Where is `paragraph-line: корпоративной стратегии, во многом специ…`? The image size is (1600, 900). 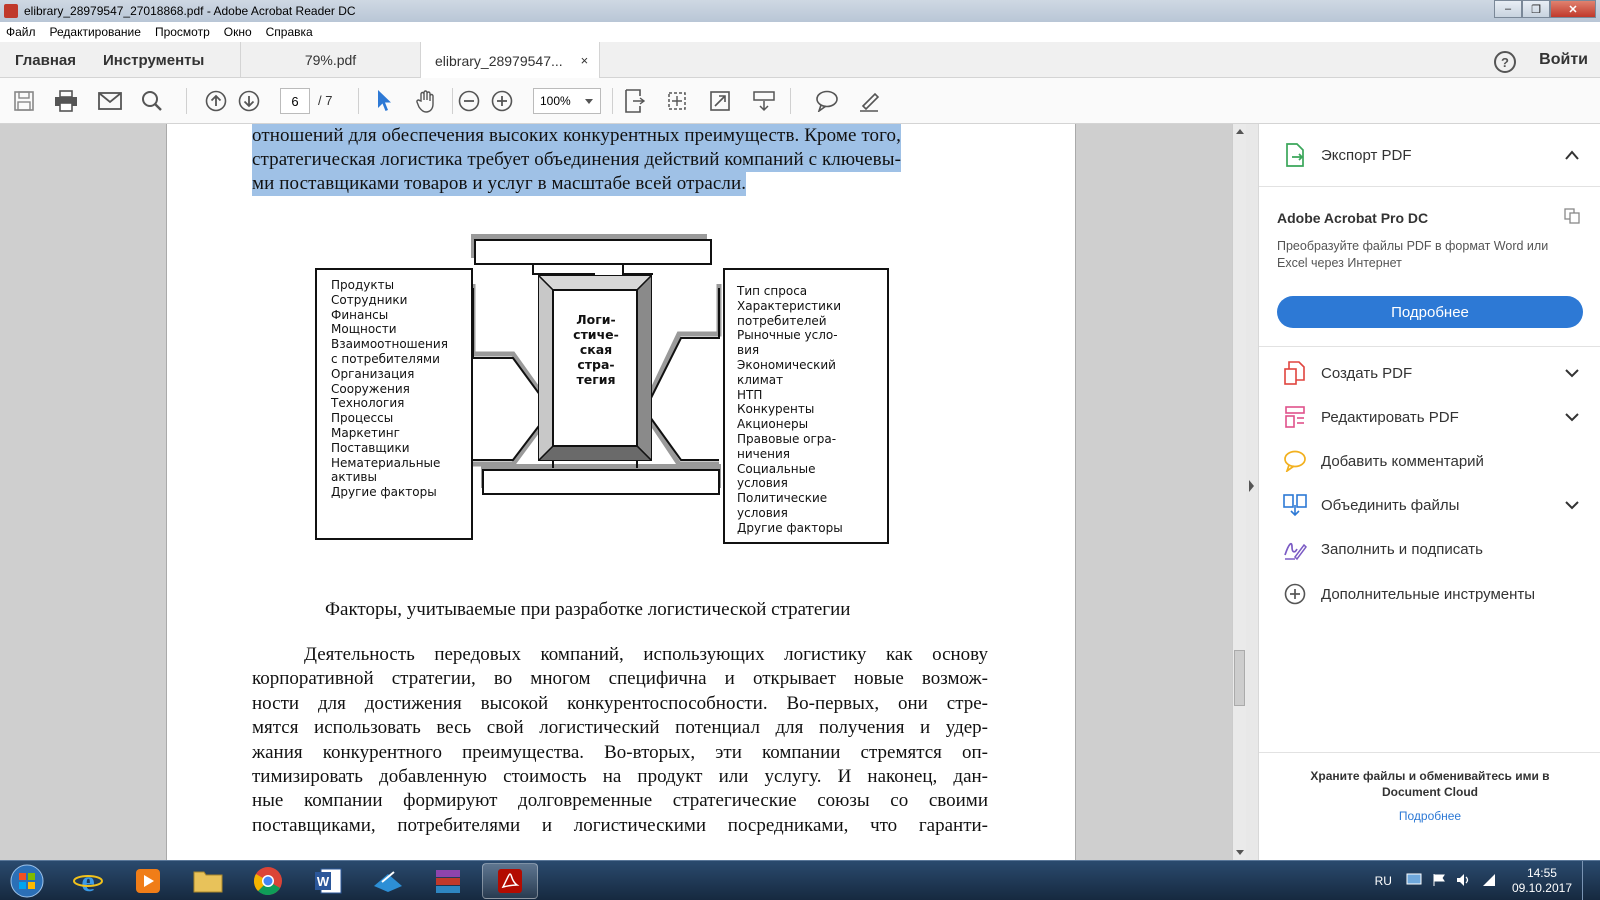
paragraph-line: корпоративной стратегии, во многом специ… is located at coordinates (620, 679).